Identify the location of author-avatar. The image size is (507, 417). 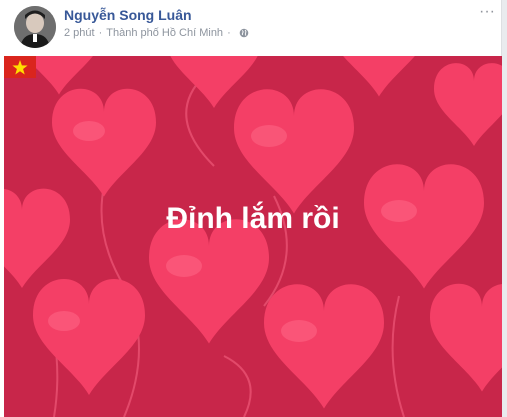
(35, 27).